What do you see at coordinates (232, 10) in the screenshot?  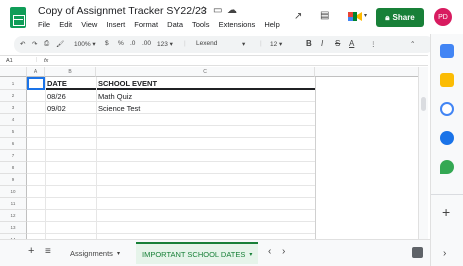 I see `cloud-status-icon: ☁` at bounding box center [232, 10].